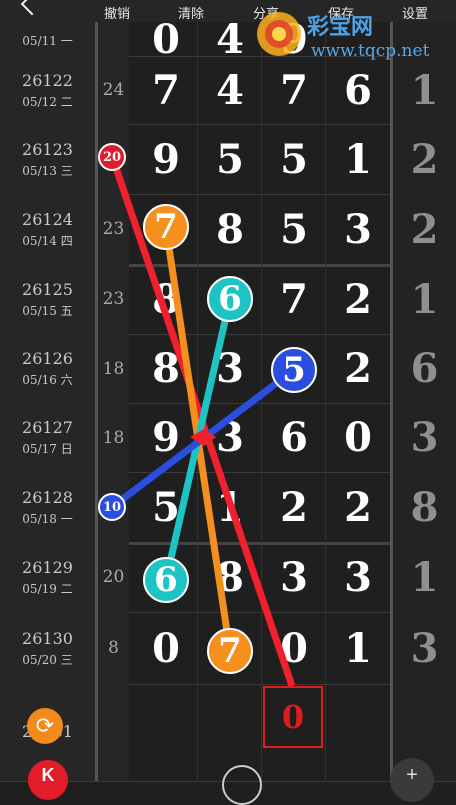 This screenshot has height=805, width=456. I want to click on issue-number: 26127, so click(47, 427).